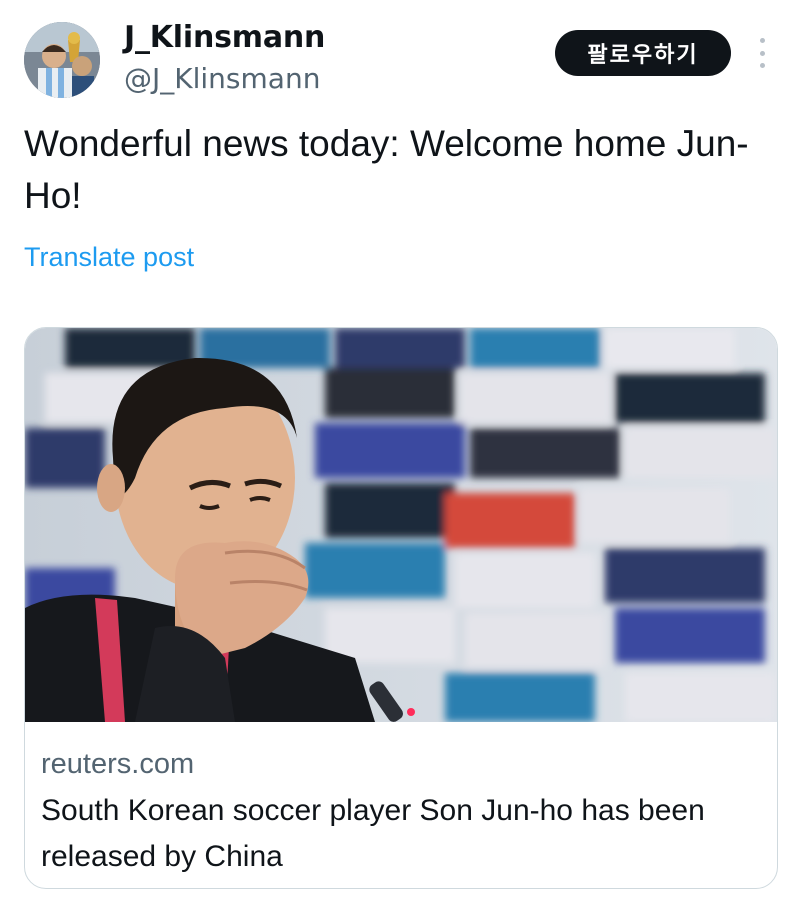 The height and width of the screenshot is (903, 800). I want to click on post-header: J_Klinsmann @J_Klinsmann 팔로우하기, so click(400, 60).